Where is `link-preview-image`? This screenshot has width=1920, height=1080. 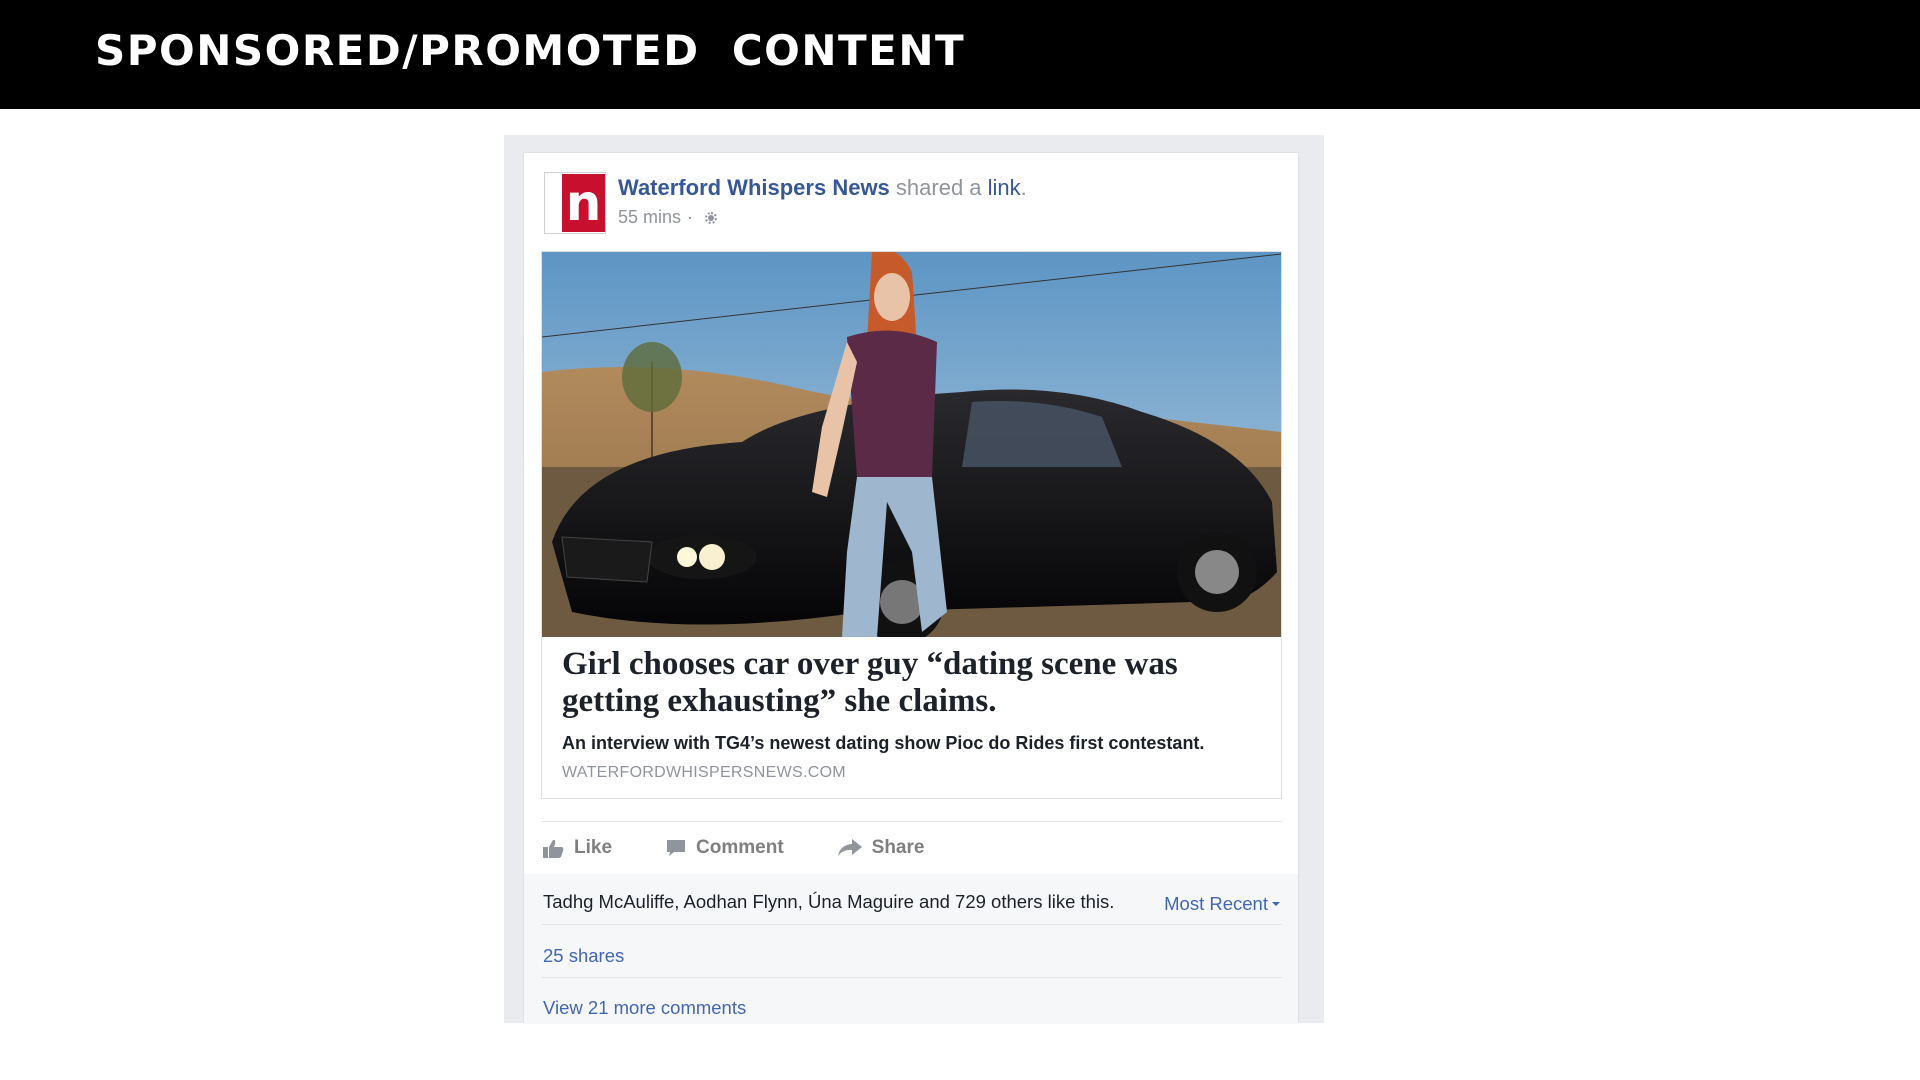 link-preview-image is located at coordinates (911, 444).